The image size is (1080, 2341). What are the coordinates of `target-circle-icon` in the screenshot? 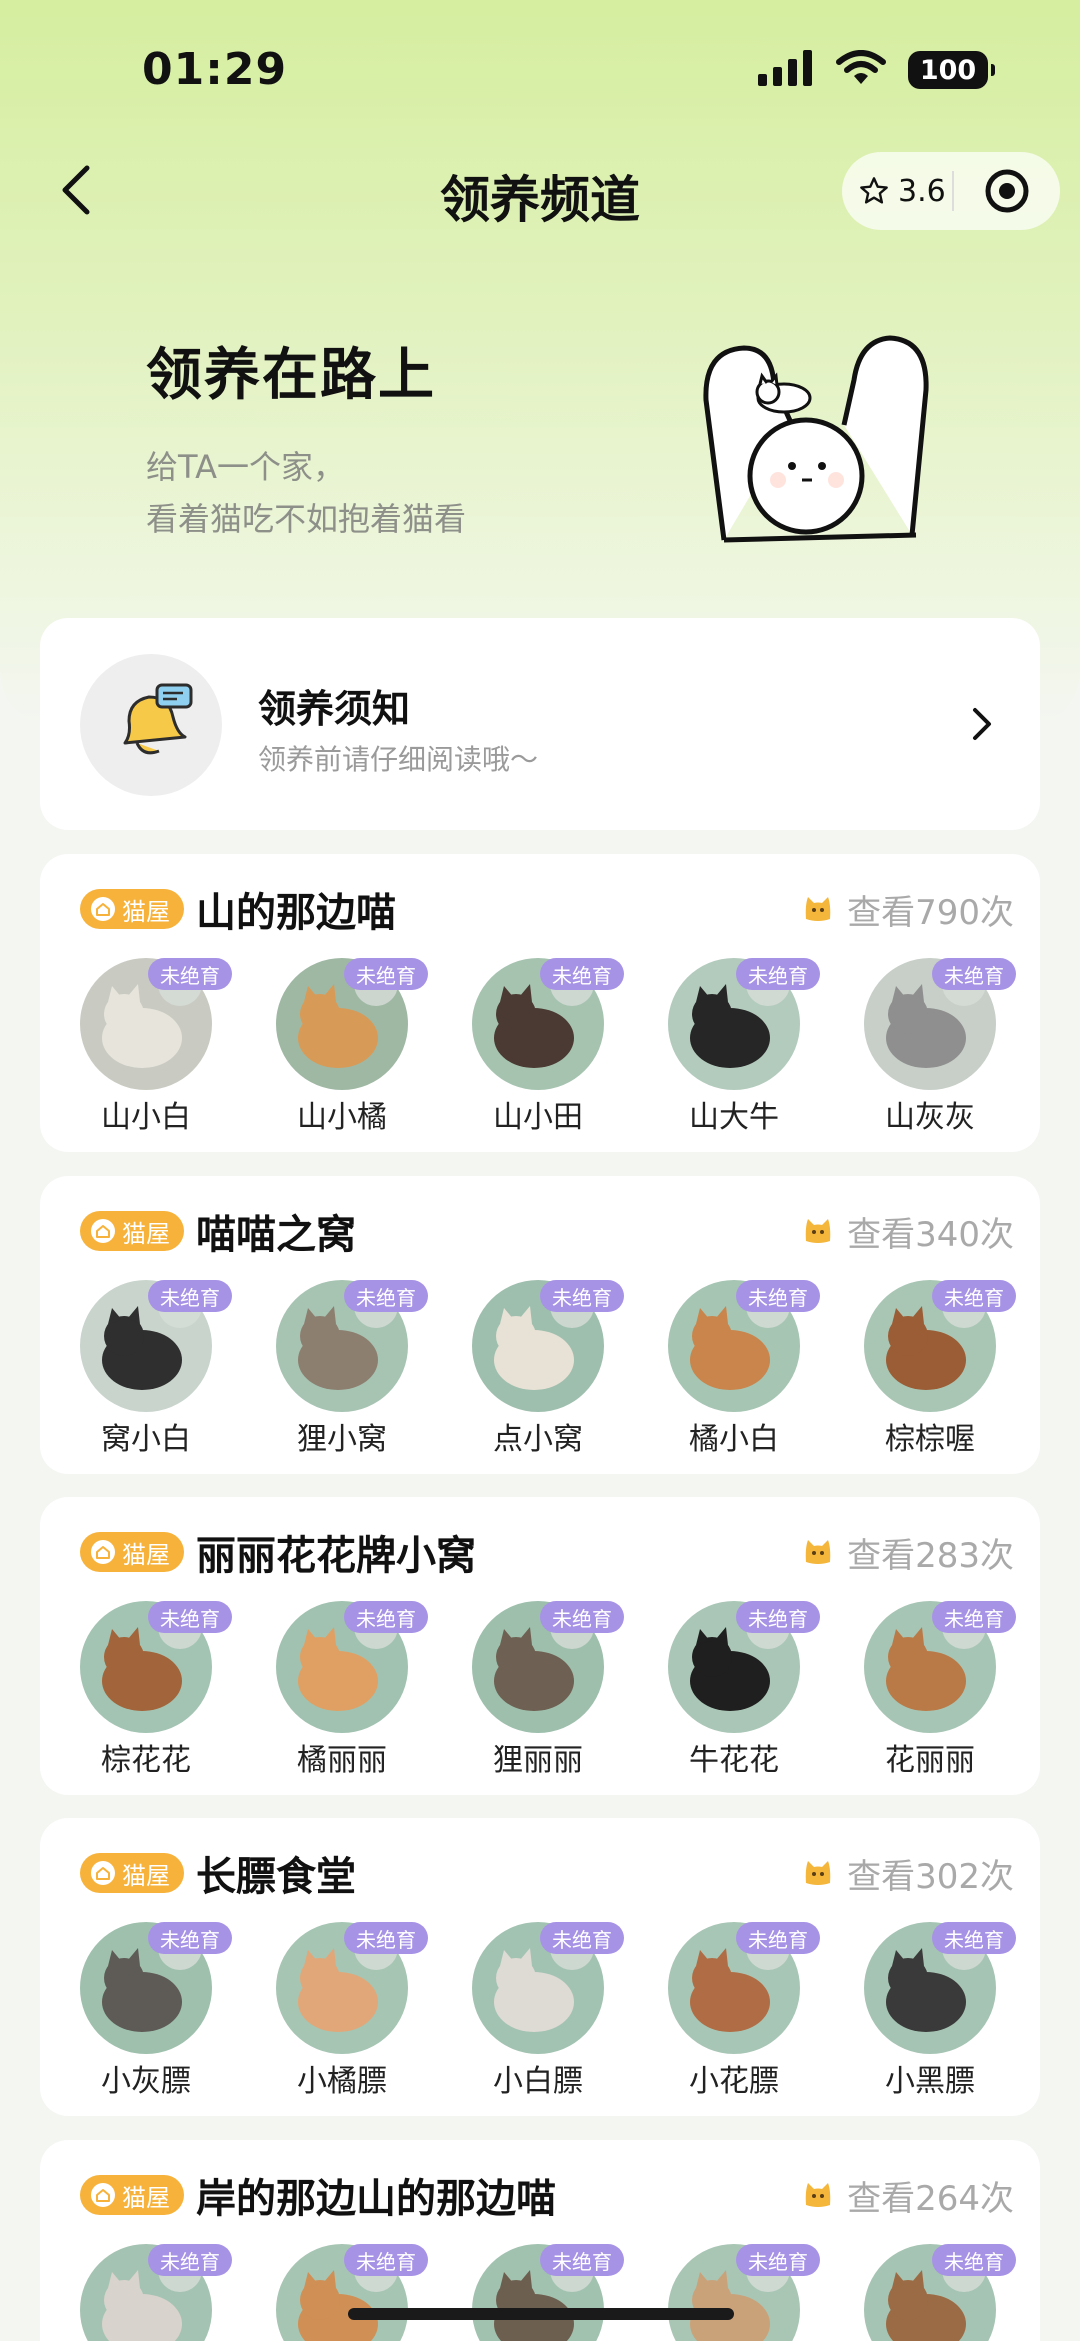 It's located at (1007, 191).